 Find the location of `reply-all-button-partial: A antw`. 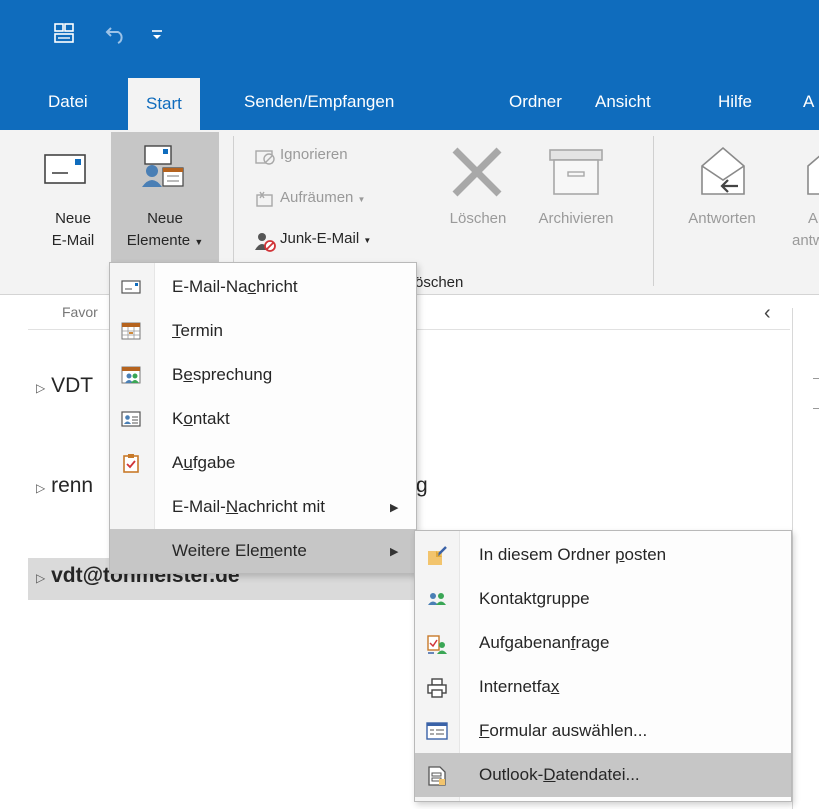

reply-all-button-partial: A antw is located at coordinates (804, 199).